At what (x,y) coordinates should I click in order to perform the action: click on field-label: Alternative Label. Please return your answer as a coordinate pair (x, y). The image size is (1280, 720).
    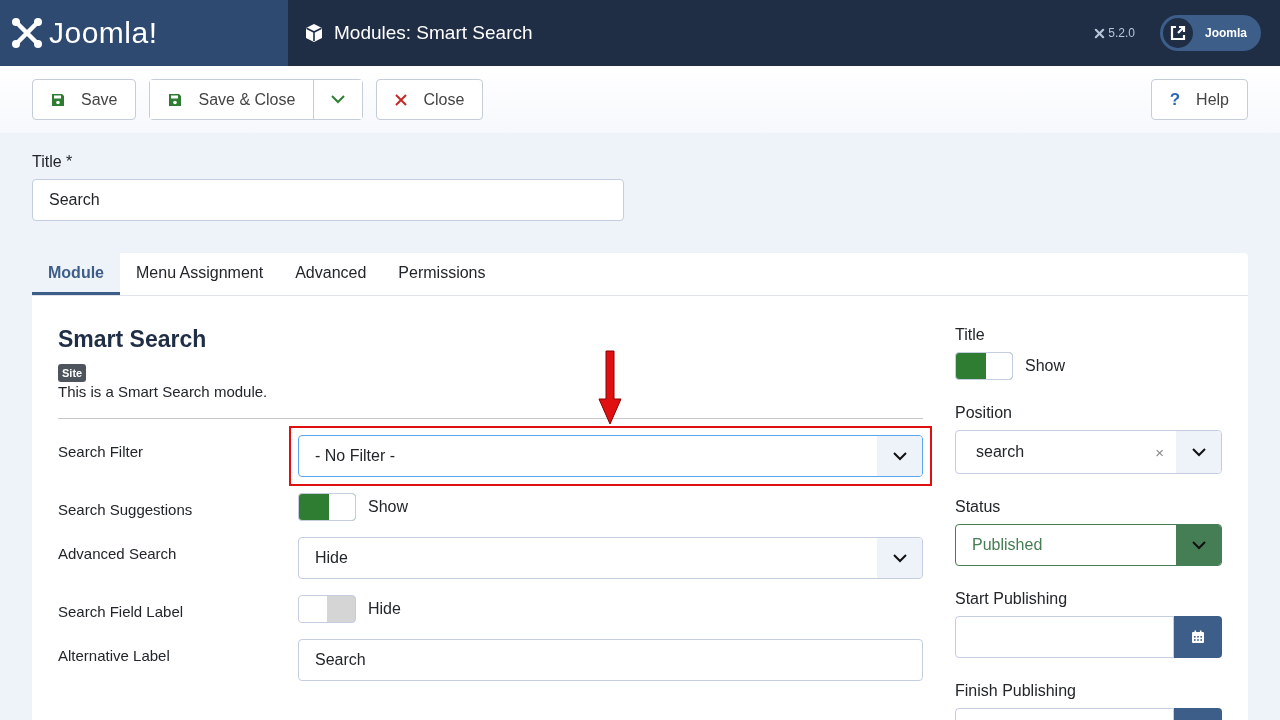
    Looking at the image, I should click on (114, 656).